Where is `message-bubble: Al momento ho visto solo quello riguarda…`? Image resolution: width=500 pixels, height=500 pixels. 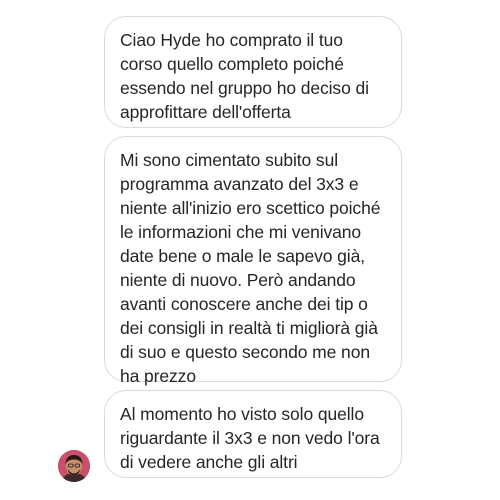 message-bubble: Al momento ho visto solo quello riguarda… is located at coordinates (253, 434).